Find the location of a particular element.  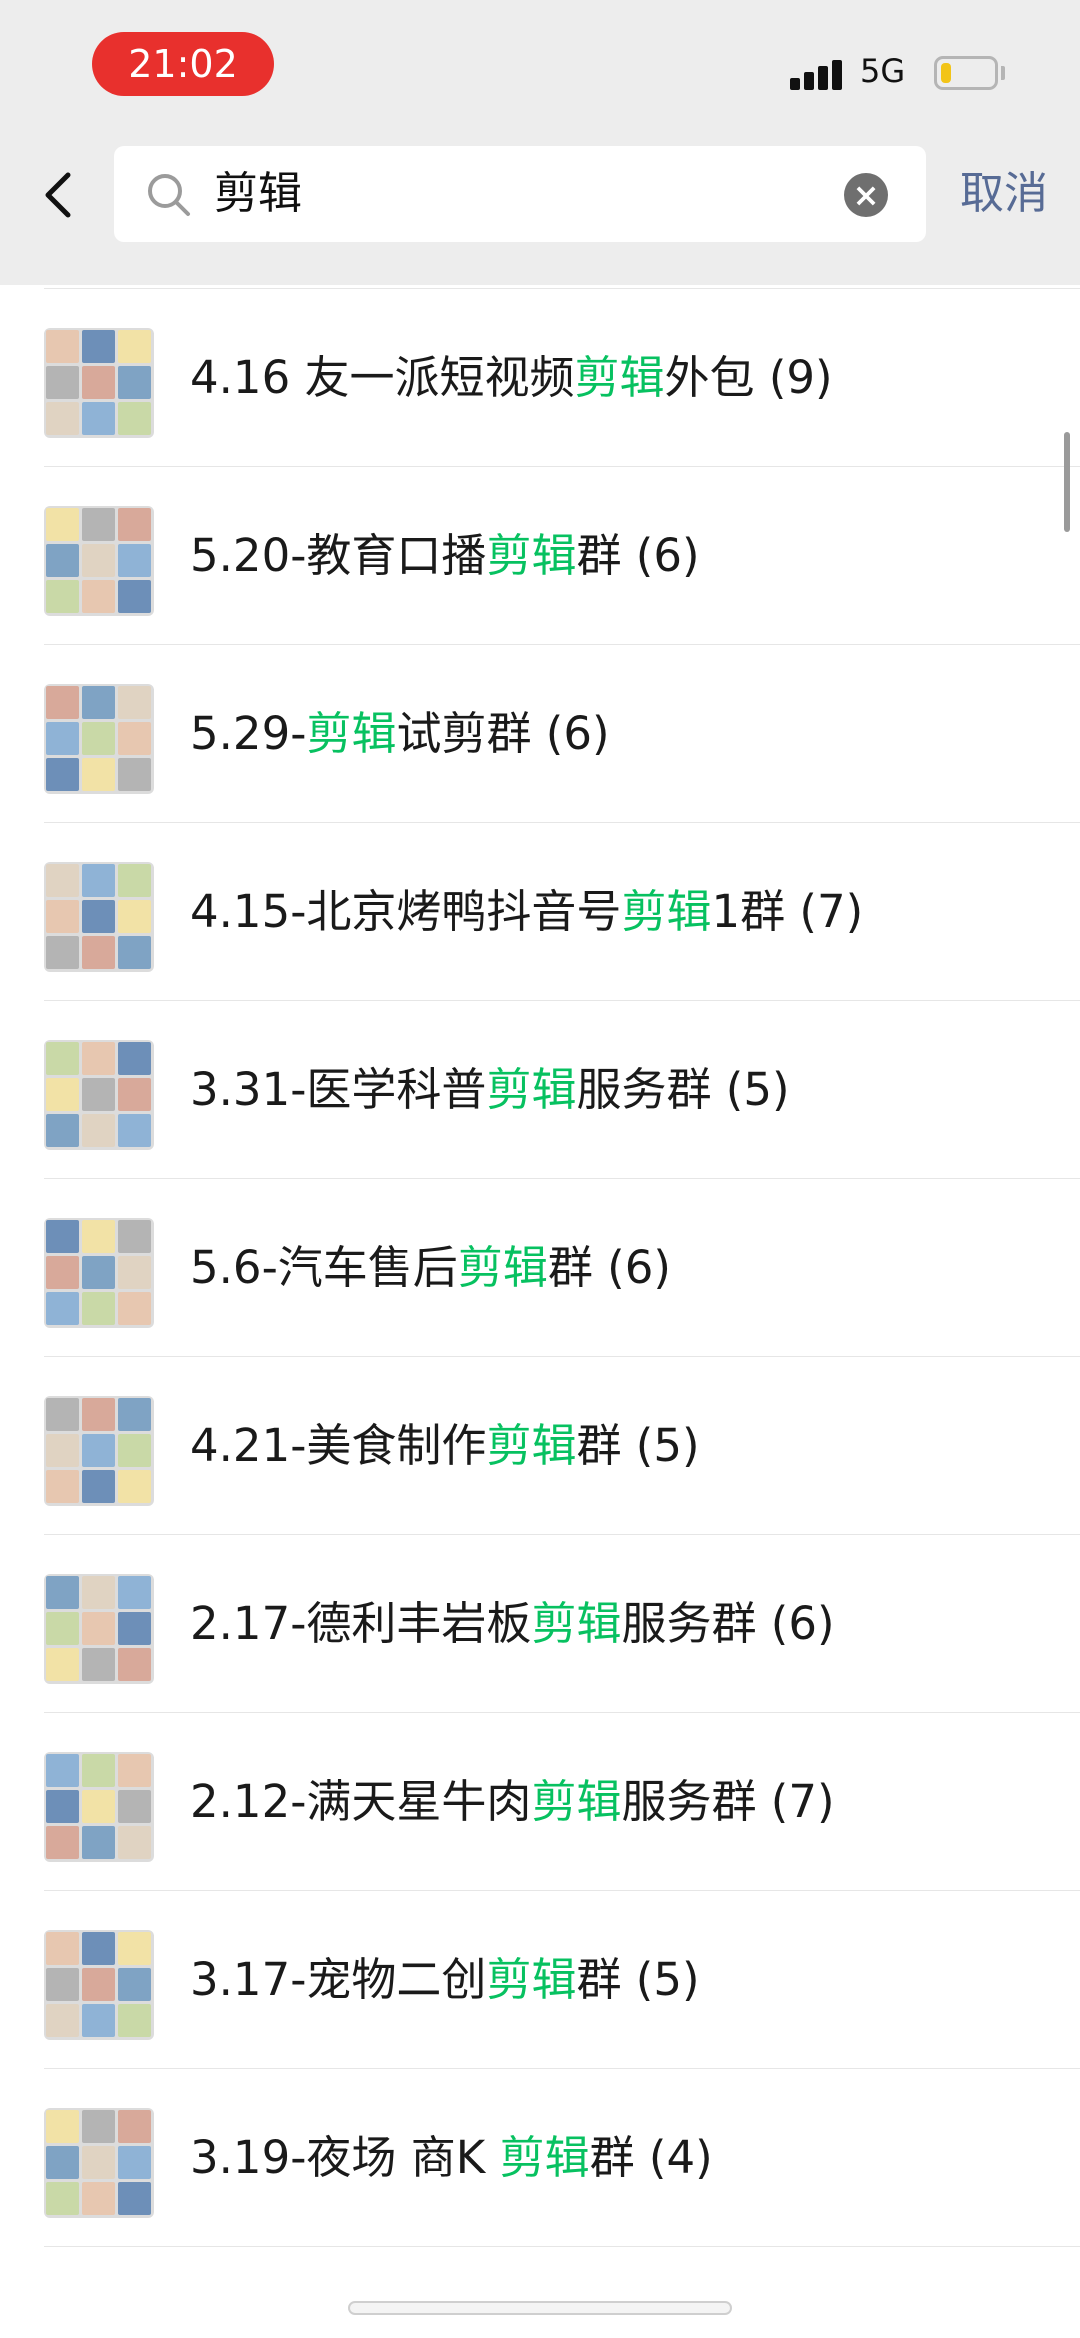

list-item: 4.16 友一派短视频剪辑外包 (9) is located at coordinates (562, 378).